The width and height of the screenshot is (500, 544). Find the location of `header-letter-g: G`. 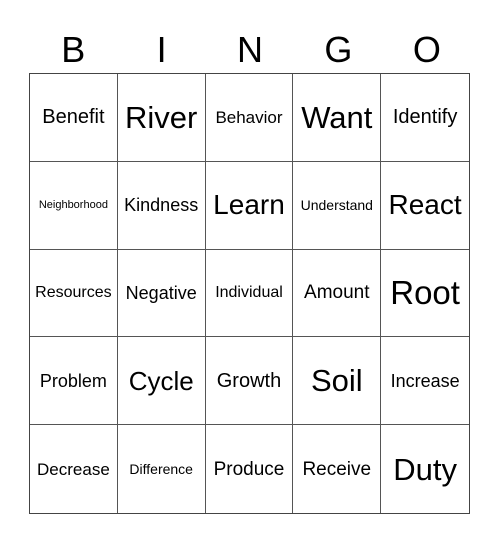

header-letter-g: G is located at coordinates (338, 49).